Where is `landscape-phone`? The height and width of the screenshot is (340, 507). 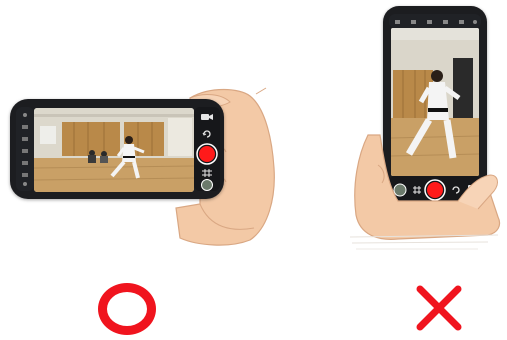
landscape-phone is located at coordinates (117, 149).